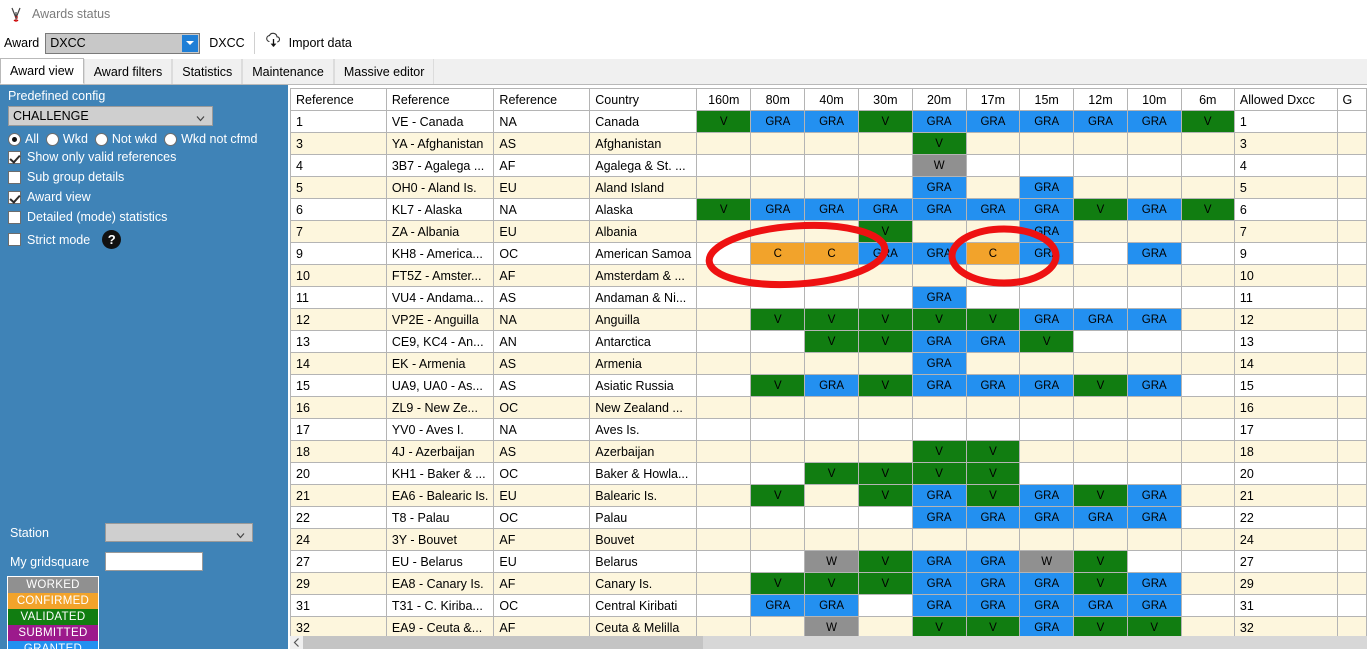 Image resolution: width=1367 pixels, height=649 pixels. What do you see at coordinates (831, 561) in the screenshot?
I see `cell-band-40m: W` at bounding box center [831, 561].